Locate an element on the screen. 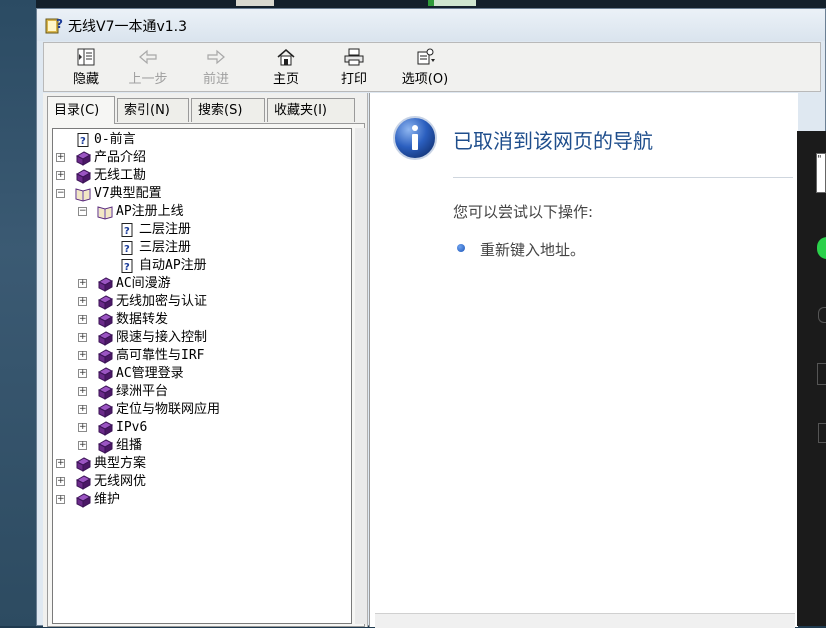 Image resolution: width=826 pixels, height=628 pixels. tree-node-label: AC管理登录 is located at coordinates (150, 373).